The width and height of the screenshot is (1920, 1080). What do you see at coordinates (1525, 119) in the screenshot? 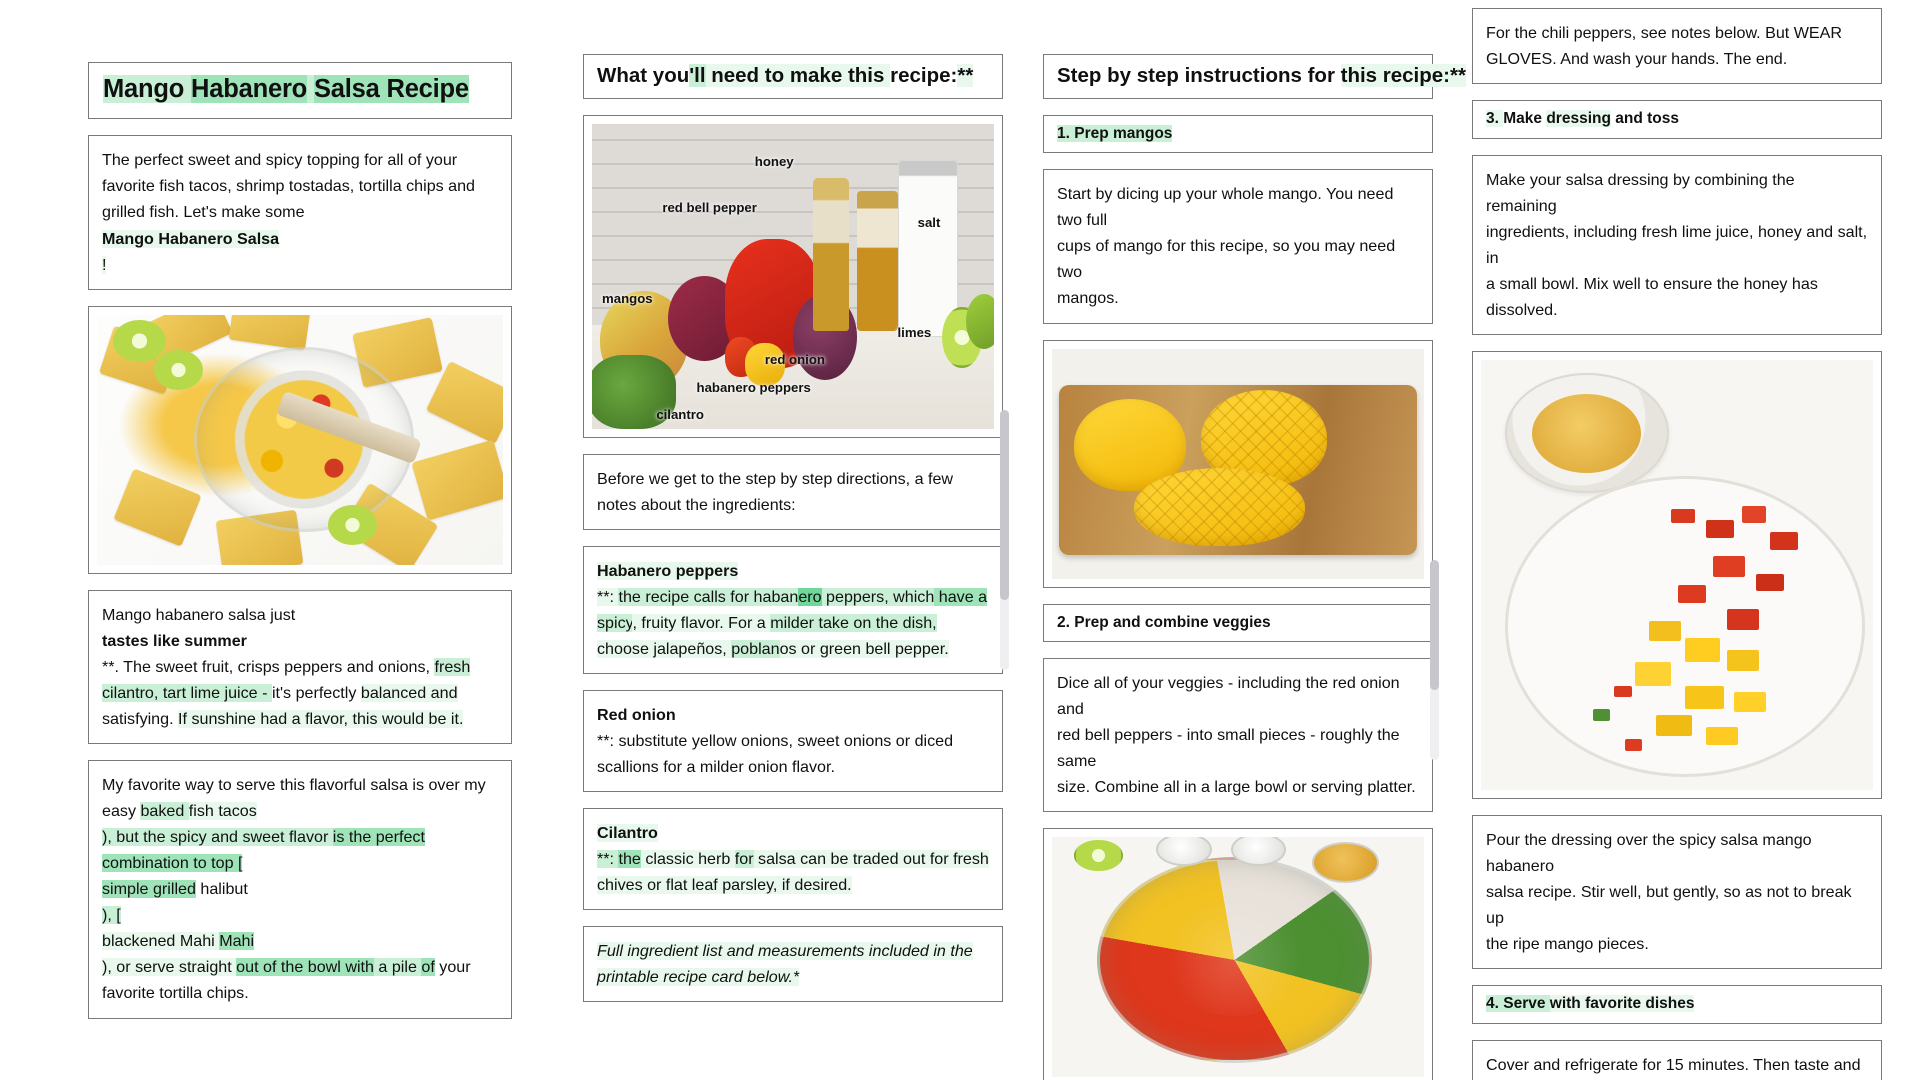
I see `step-3-seg-1: Make` at bounding box center [1525, 119].